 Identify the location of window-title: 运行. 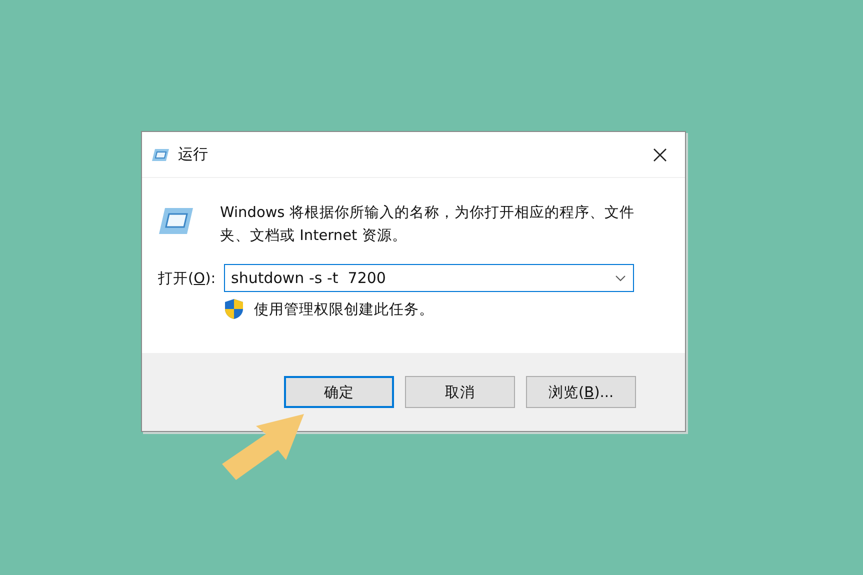
(193, 154).